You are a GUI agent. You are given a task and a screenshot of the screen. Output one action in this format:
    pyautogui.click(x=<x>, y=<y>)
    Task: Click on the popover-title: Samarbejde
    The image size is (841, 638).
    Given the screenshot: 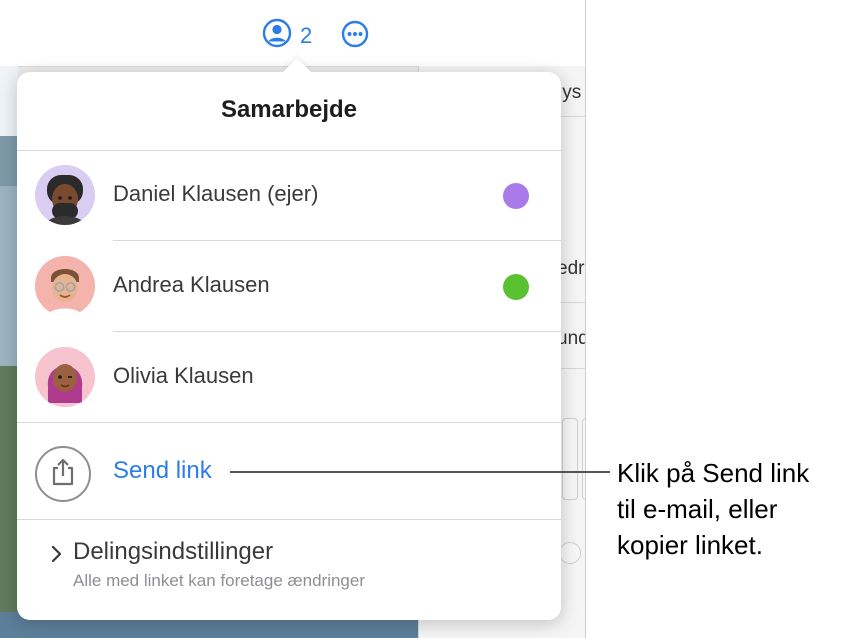 What is the action you would take?
    pyautogui.click(x=289, y=109)
    